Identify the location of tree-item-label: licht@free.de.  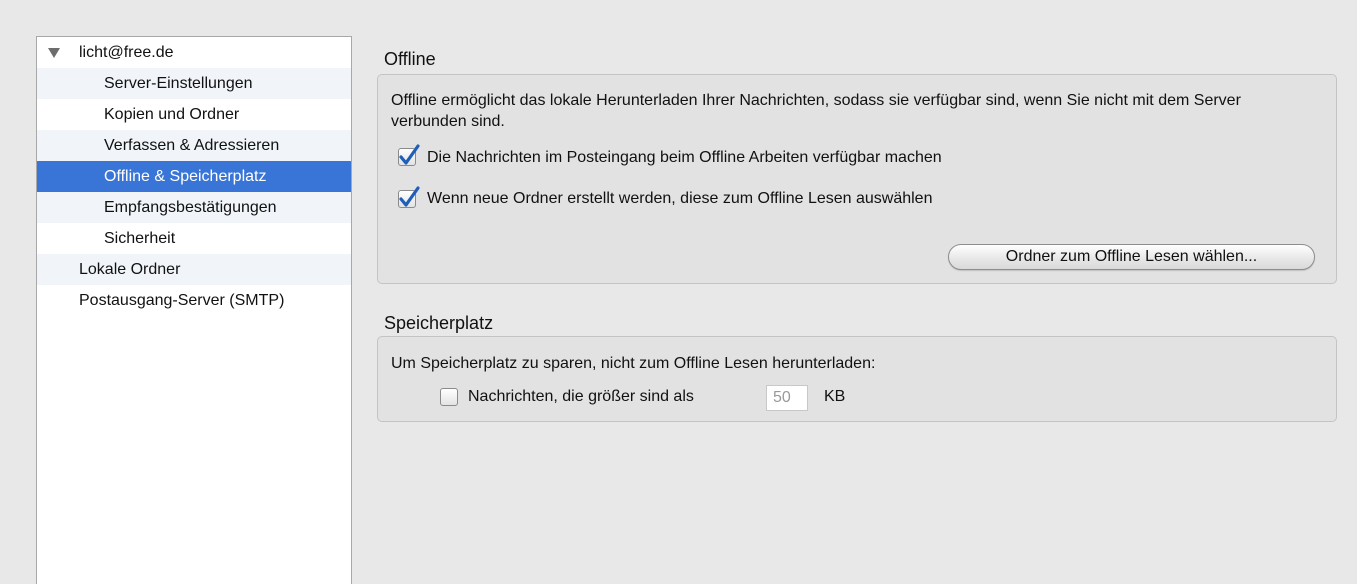
(126, 52).